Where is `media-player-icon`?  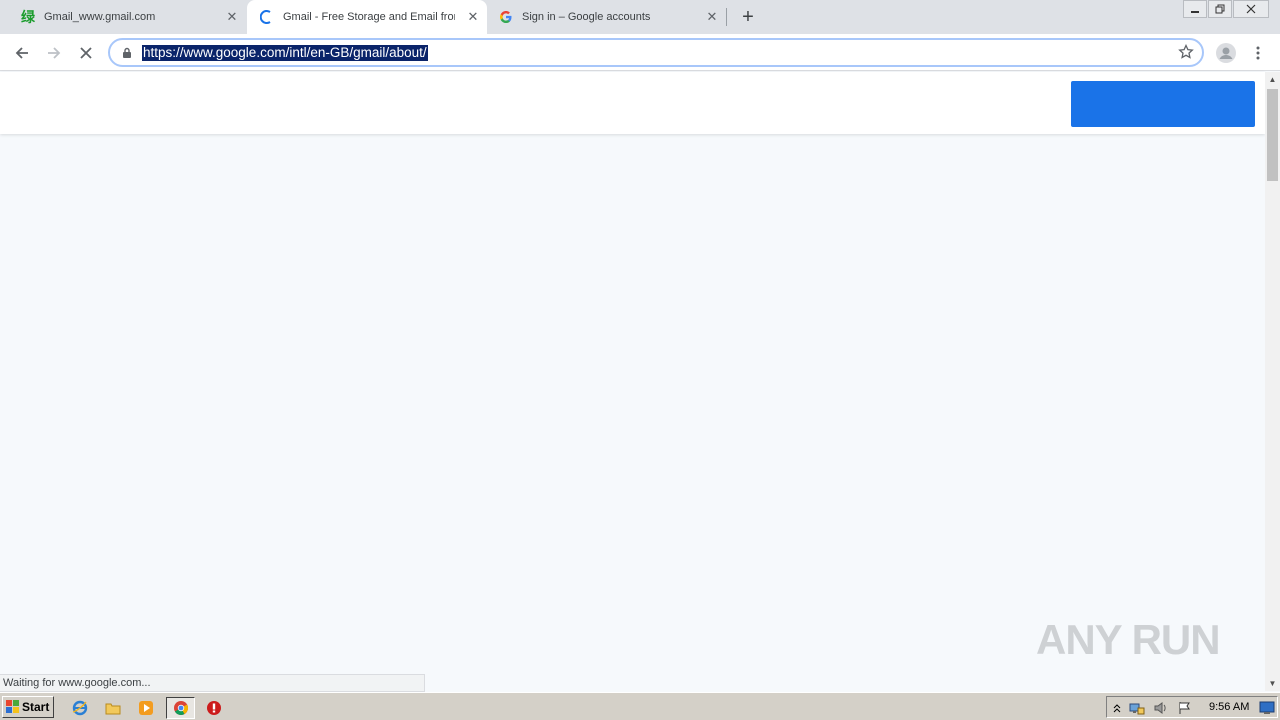
media-player-icon is located at coordinates (146, 708).